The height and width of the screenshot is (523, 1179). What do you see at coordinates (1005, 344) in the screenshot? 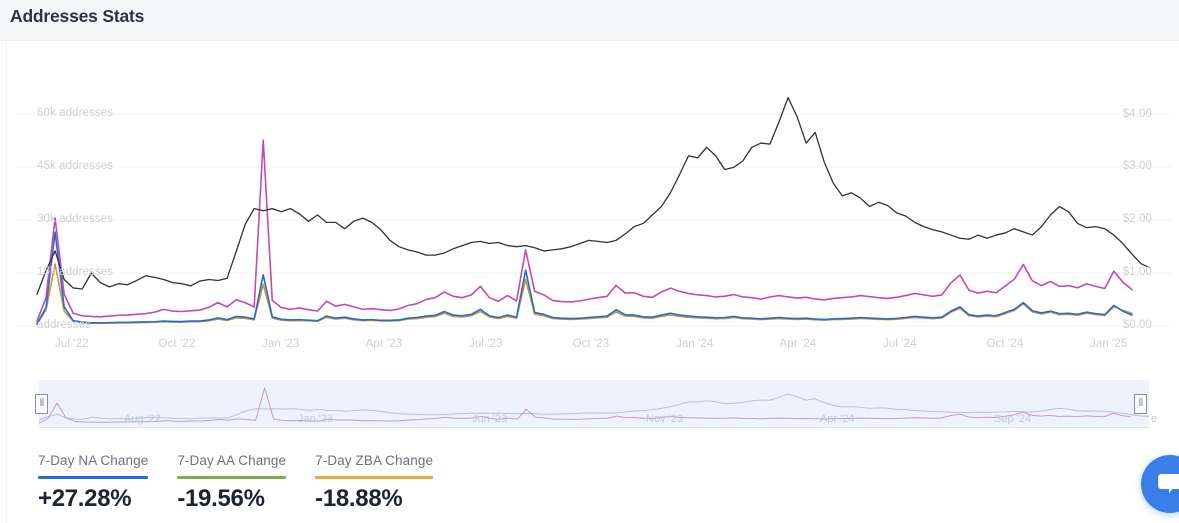
I see `x-axis-tick: Oct '24` at bounding box center [1005, 344].